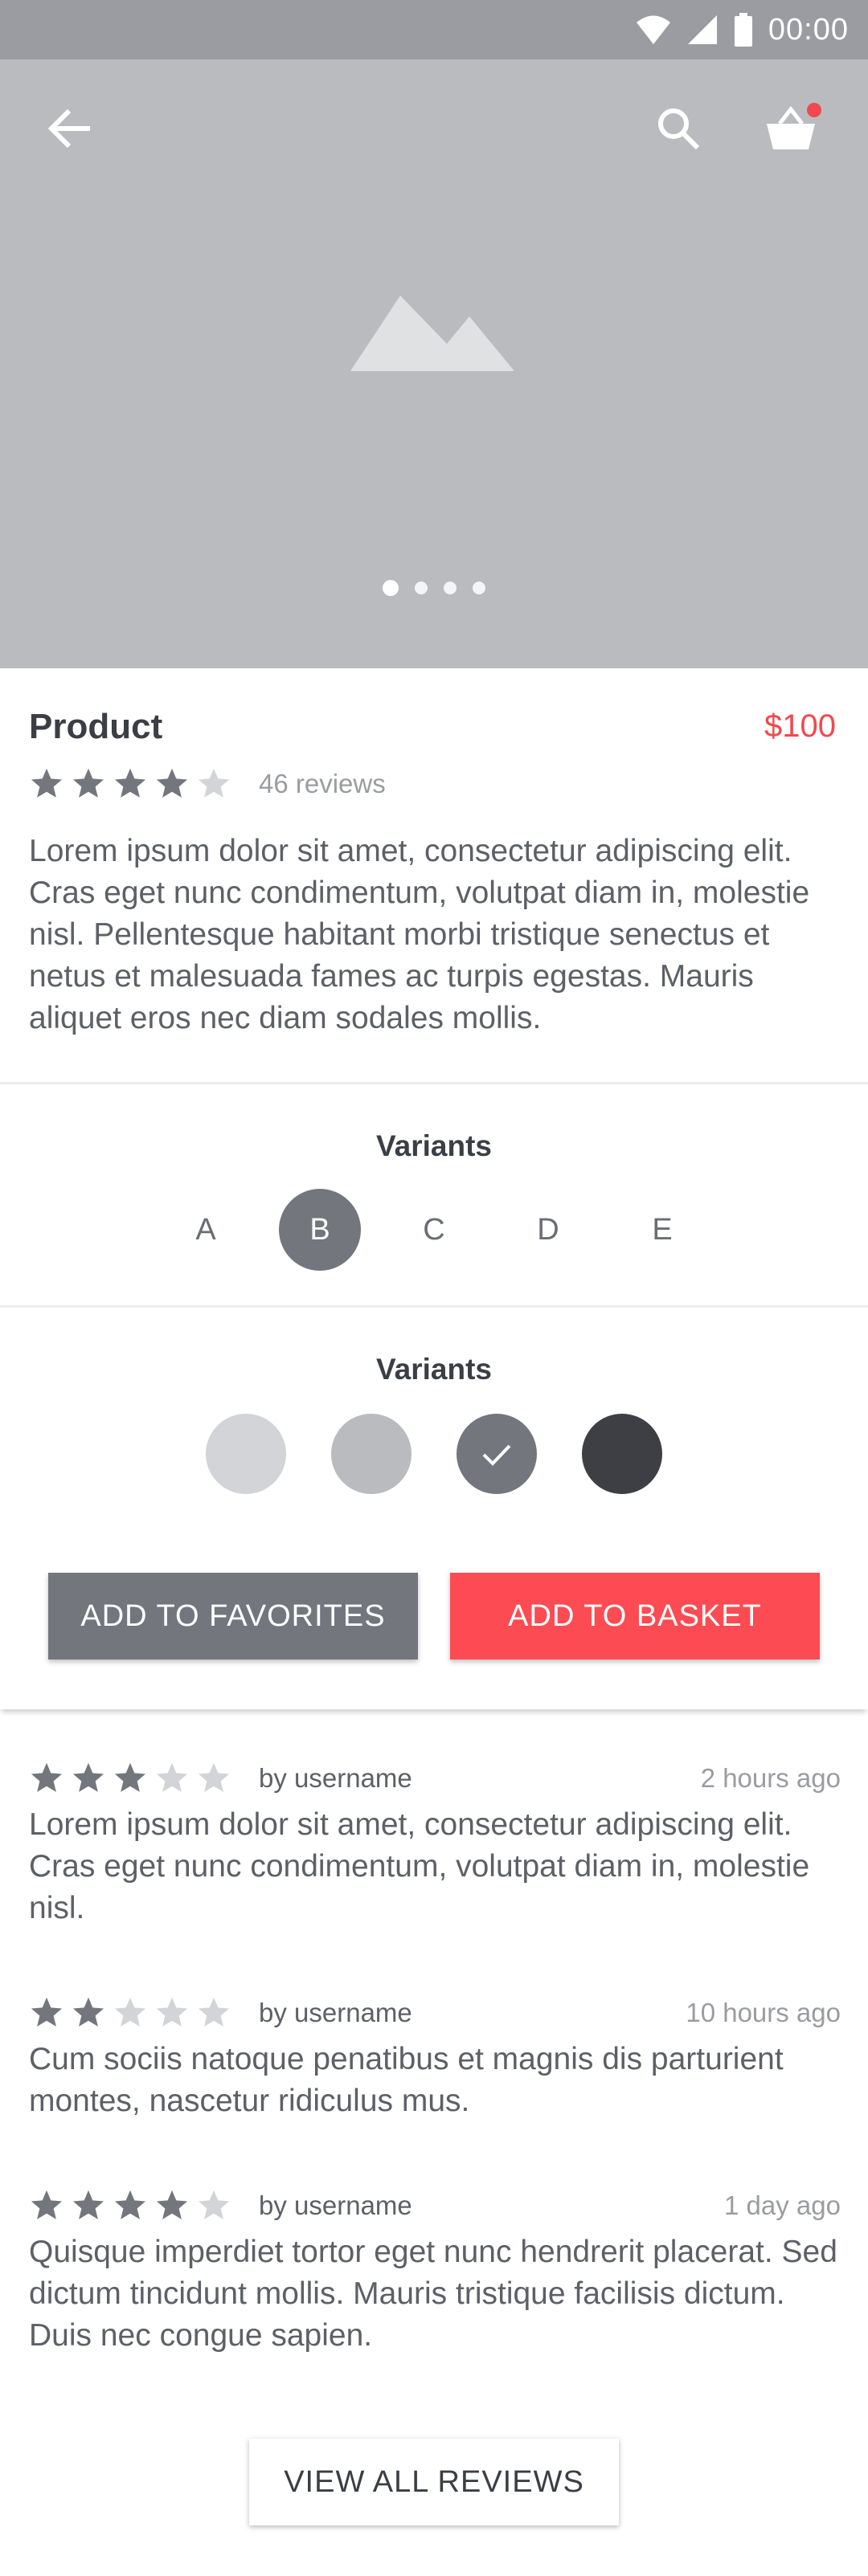  I want to click on arrow-left-icon, so click(70, 130).